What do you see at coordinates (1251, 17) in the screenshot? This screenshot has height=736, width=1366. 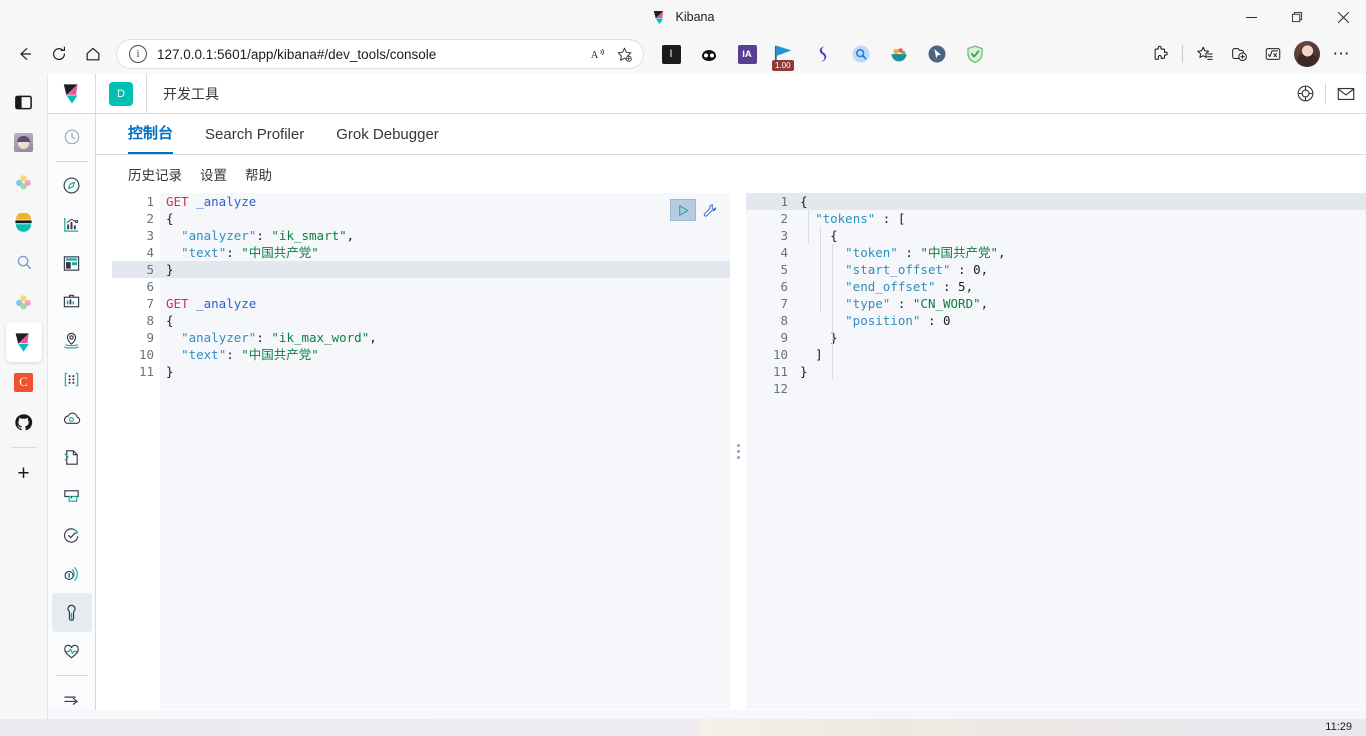 I see `minimize-button` at bounding box center [1251, 17].